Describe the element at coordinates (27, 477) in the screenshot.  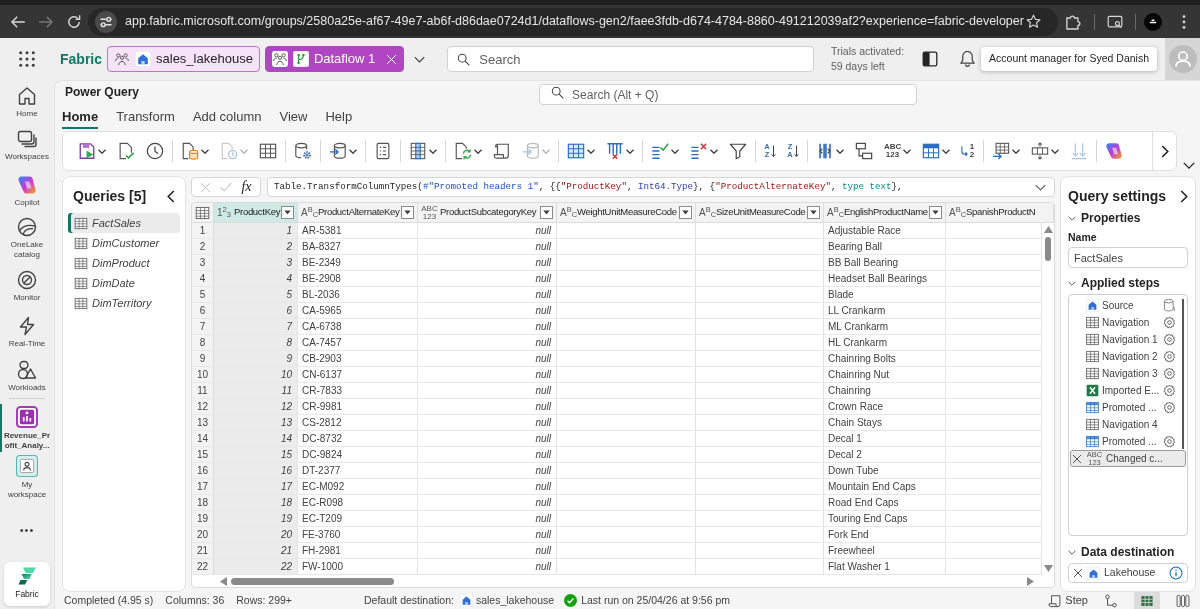
I see `nav-item: My workspace` at that location.